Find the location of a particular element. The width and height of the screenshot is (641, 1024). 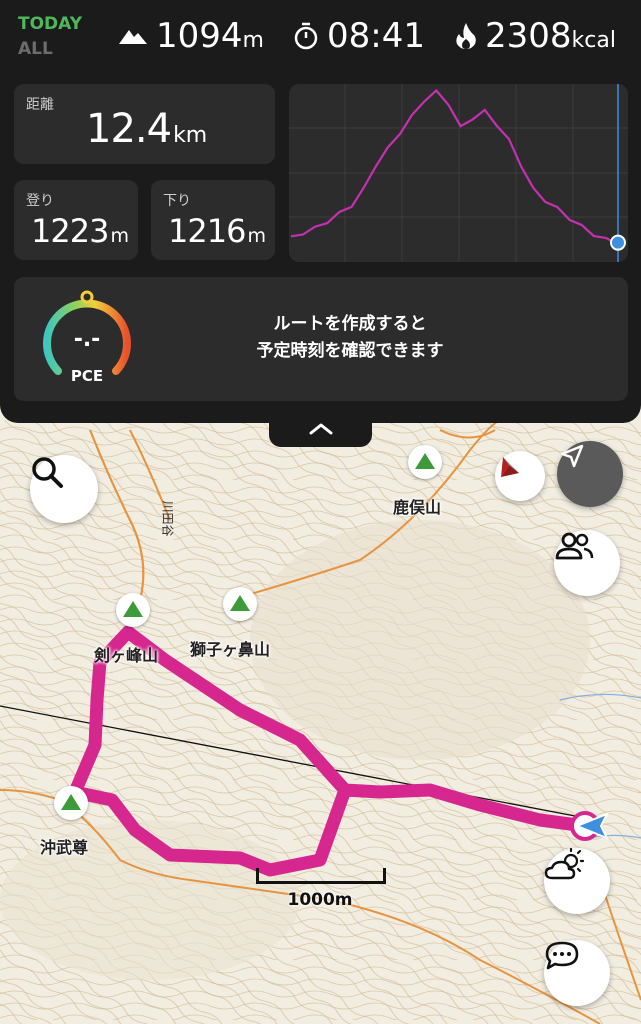

profile-position-marker is located at coordinates (618, 242).